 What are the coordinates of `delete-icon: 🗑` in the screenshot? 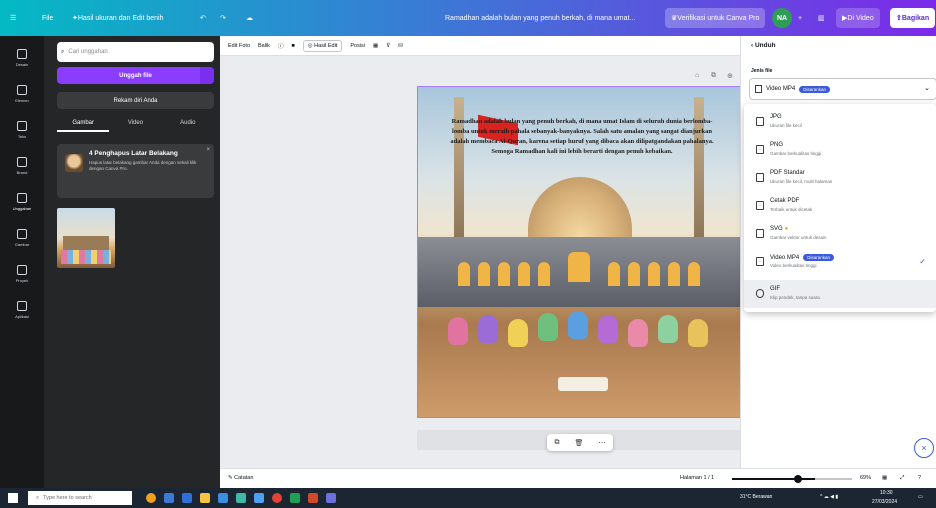 It's located at (579, 443).